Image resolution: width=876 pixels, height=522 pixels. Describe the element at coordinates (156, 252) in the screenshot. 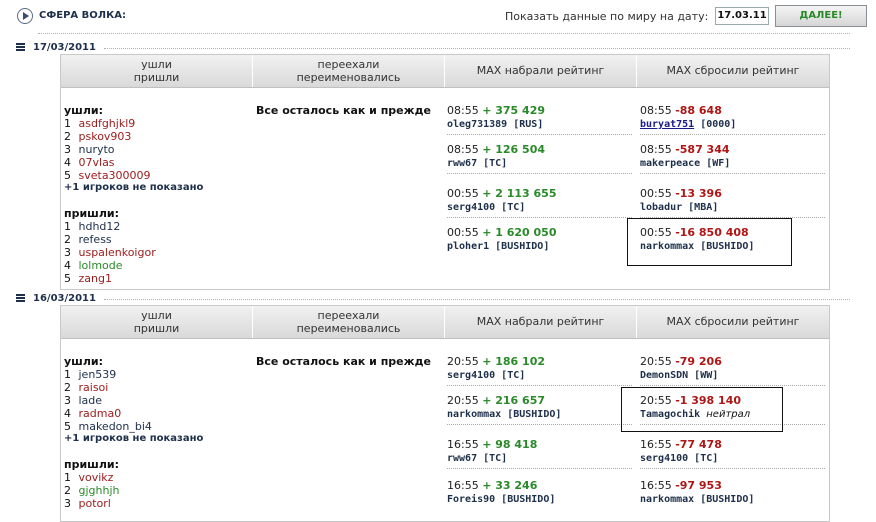

I see `list-item: 3 uspalenkoigor` at that location.